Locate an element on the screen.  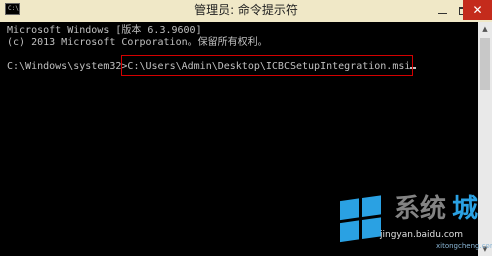
scroll-thumb is located at coordinates (485, 64).